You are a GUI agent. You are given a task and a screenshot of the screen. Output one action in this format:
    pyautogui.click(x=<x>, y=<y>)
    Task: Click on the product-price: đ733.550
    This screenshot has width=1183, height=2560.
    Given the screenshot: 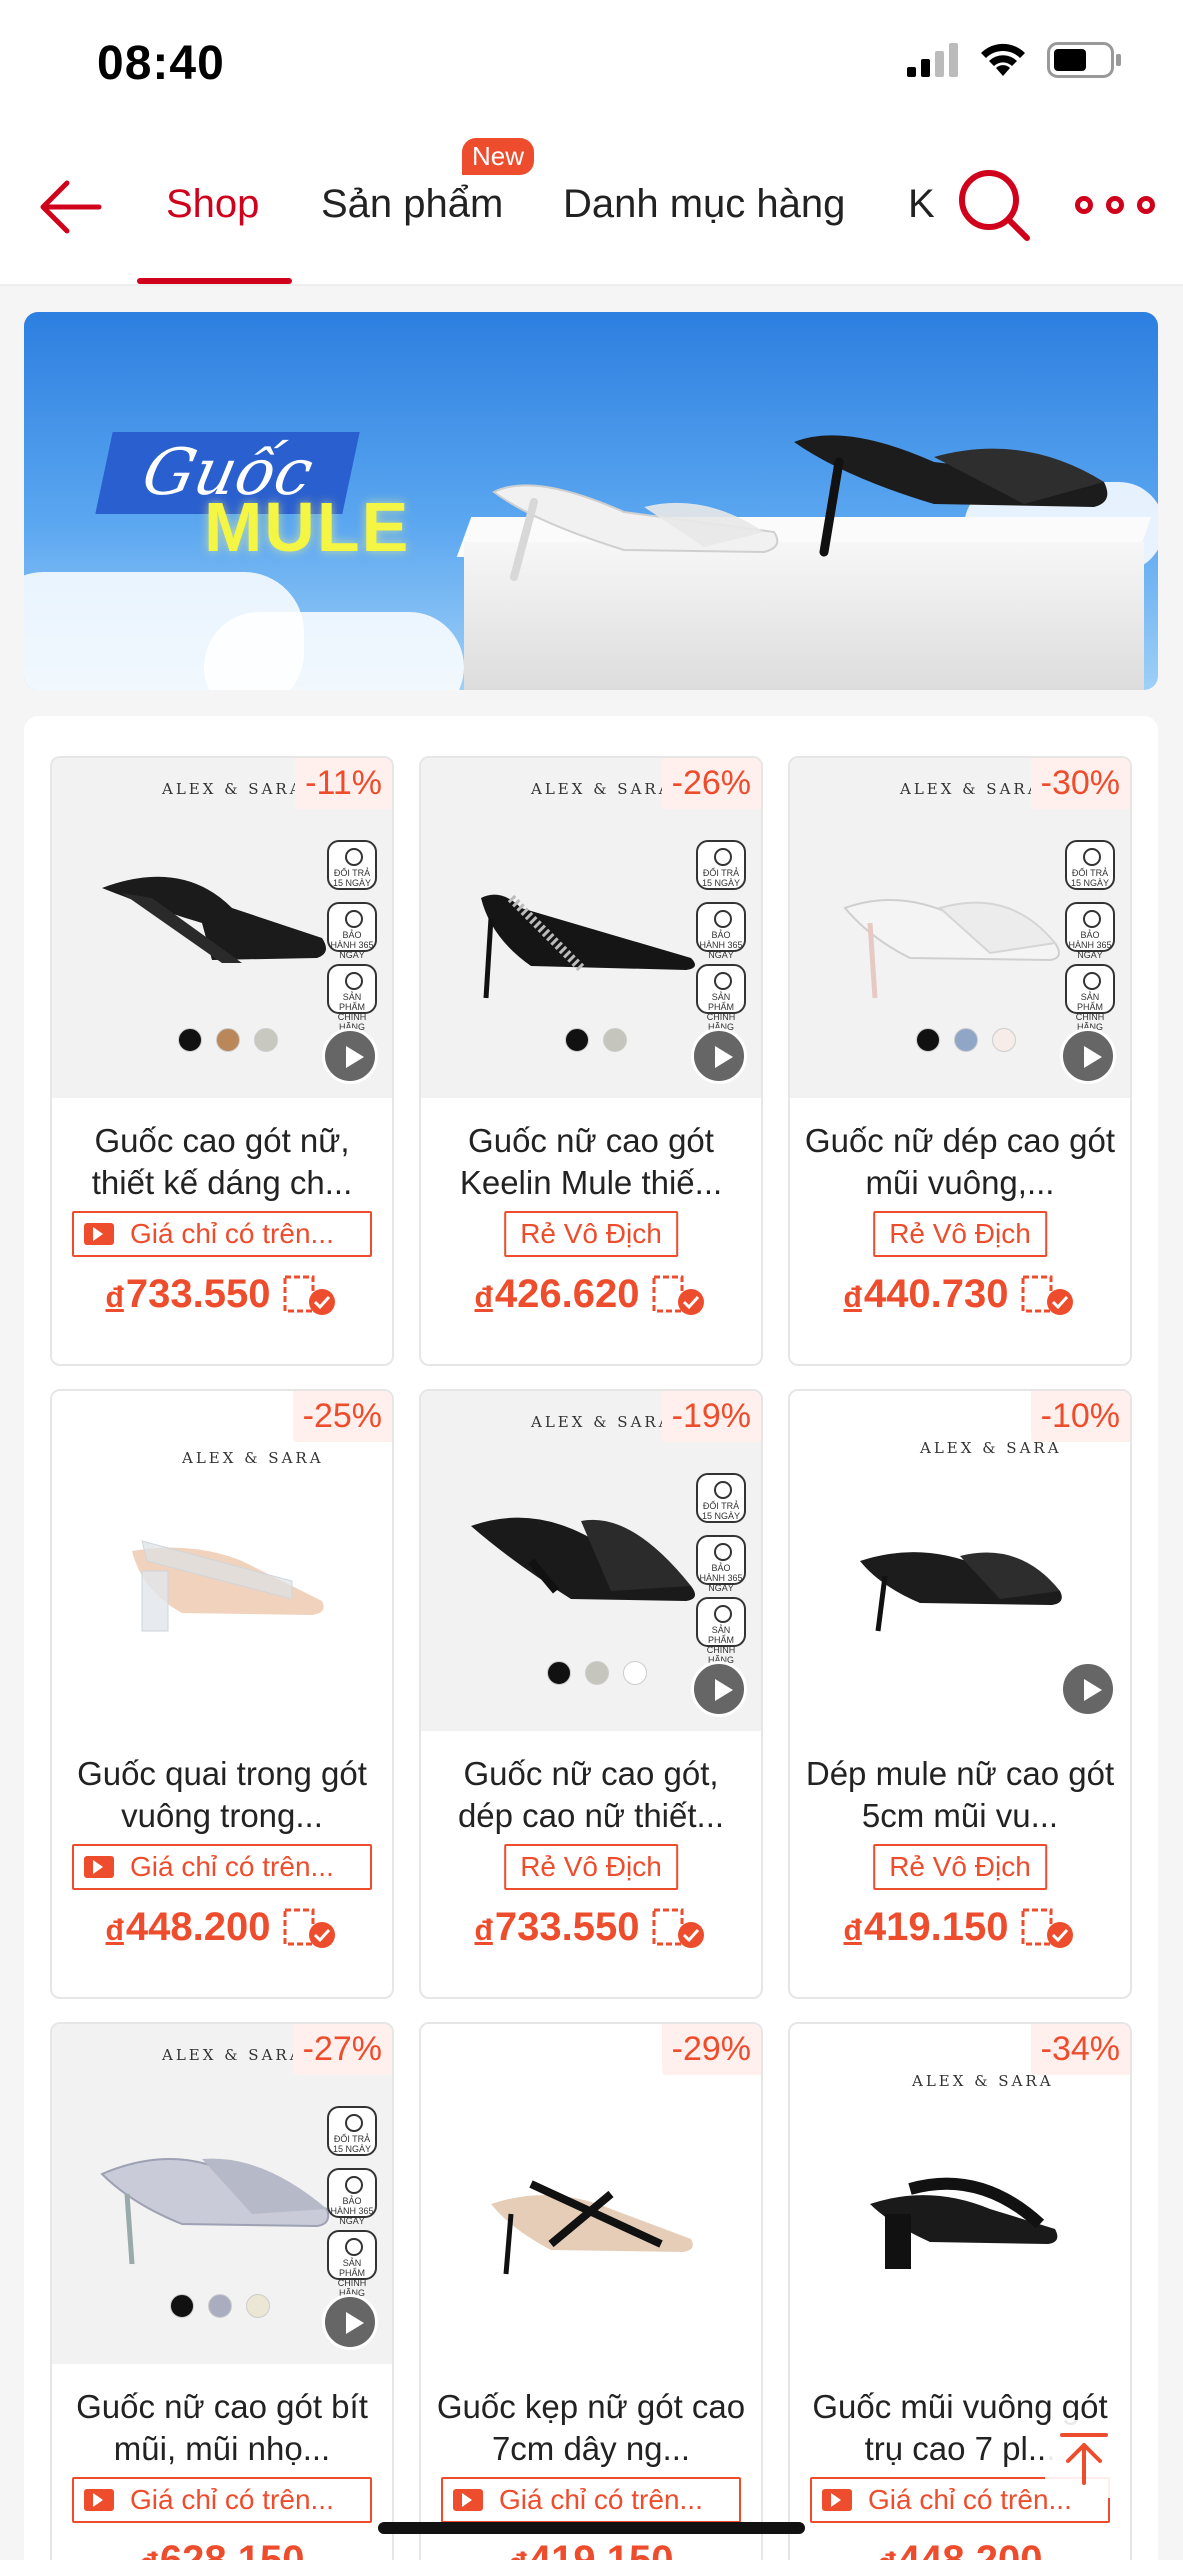 What is the action you would take?
    pyautogui.click(x=222, y=1294)
    